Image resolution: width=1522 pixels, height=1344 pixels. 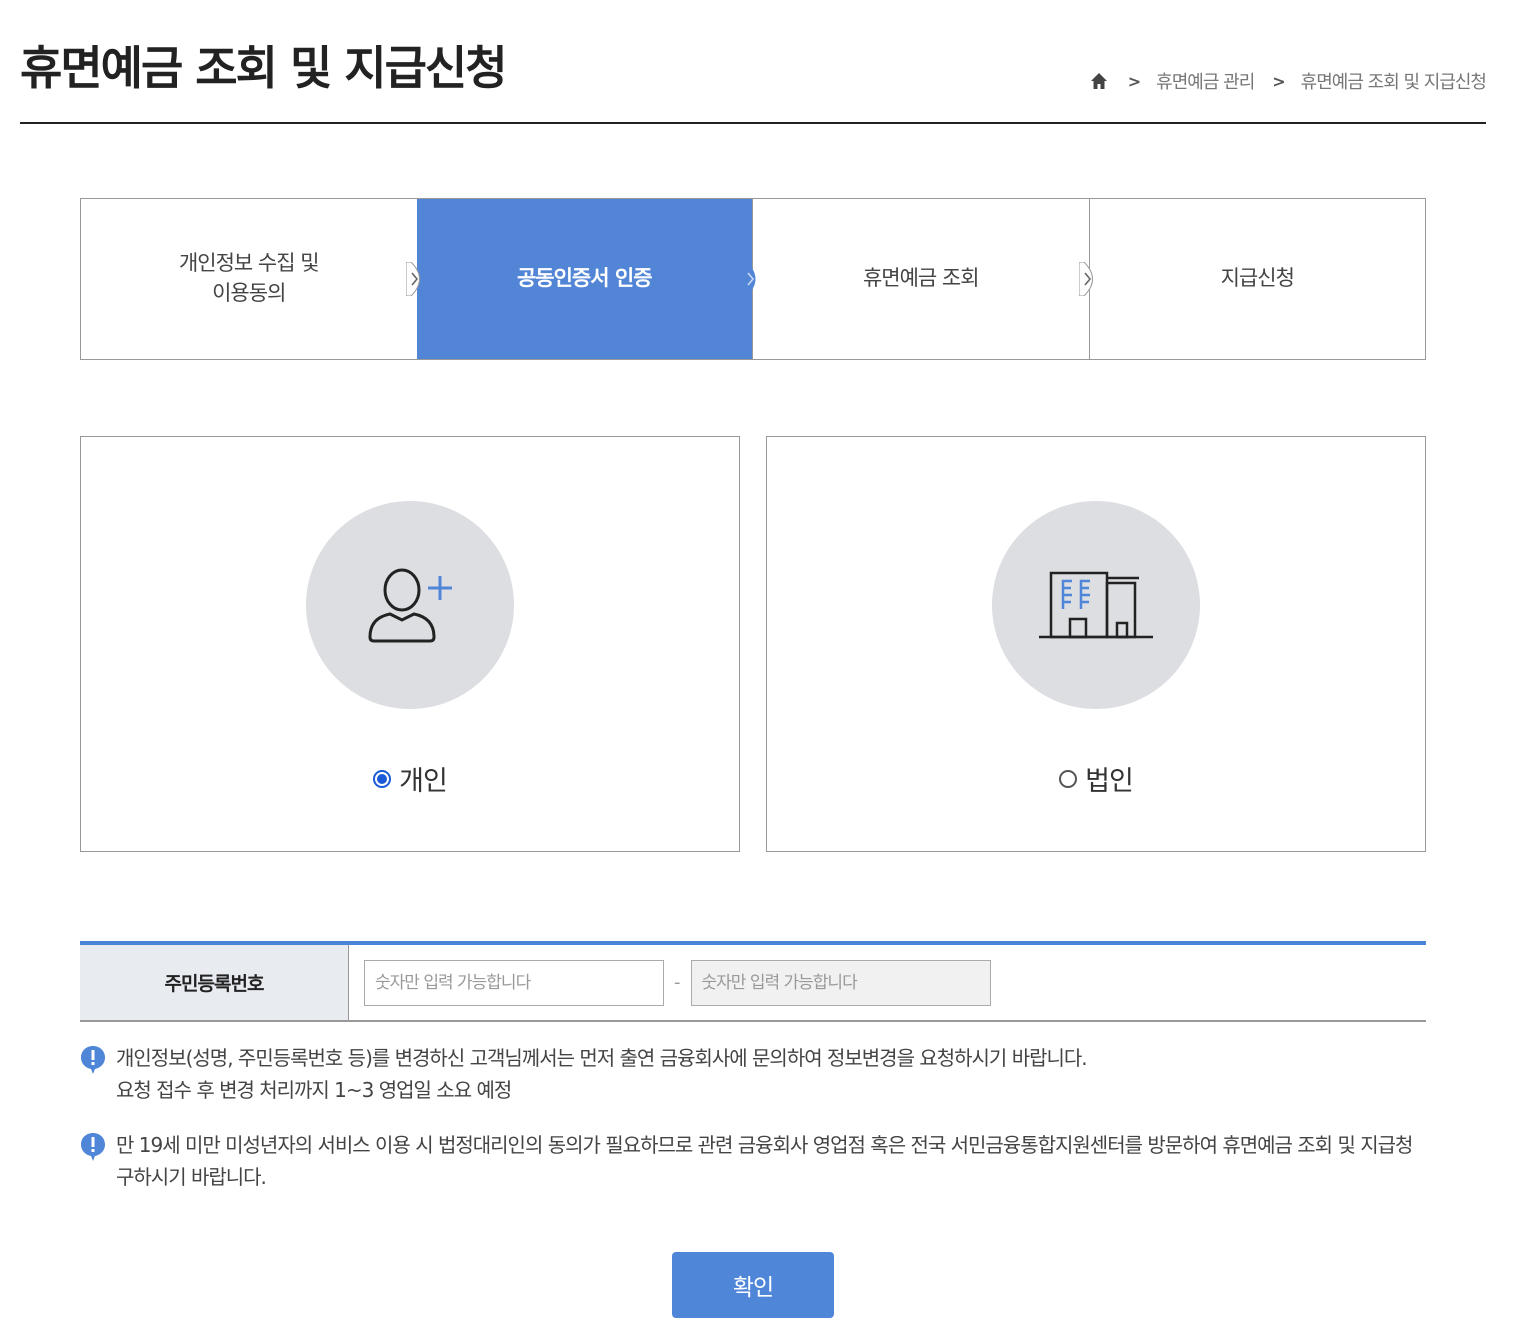 I want to click on step-indicator: 개인정보 수집 및 이용동의 공동인증서 인증 휴면예금 조회 지급신청, so click(x=753, y=279).